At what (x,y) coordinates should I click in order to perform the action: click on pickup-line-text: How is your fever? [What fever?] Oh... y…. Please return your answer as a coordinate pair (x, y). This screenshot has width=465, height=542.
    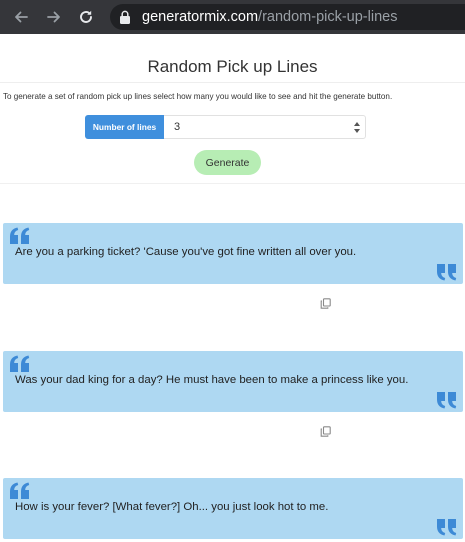
    Looking at the image, I should click on (172, 507).